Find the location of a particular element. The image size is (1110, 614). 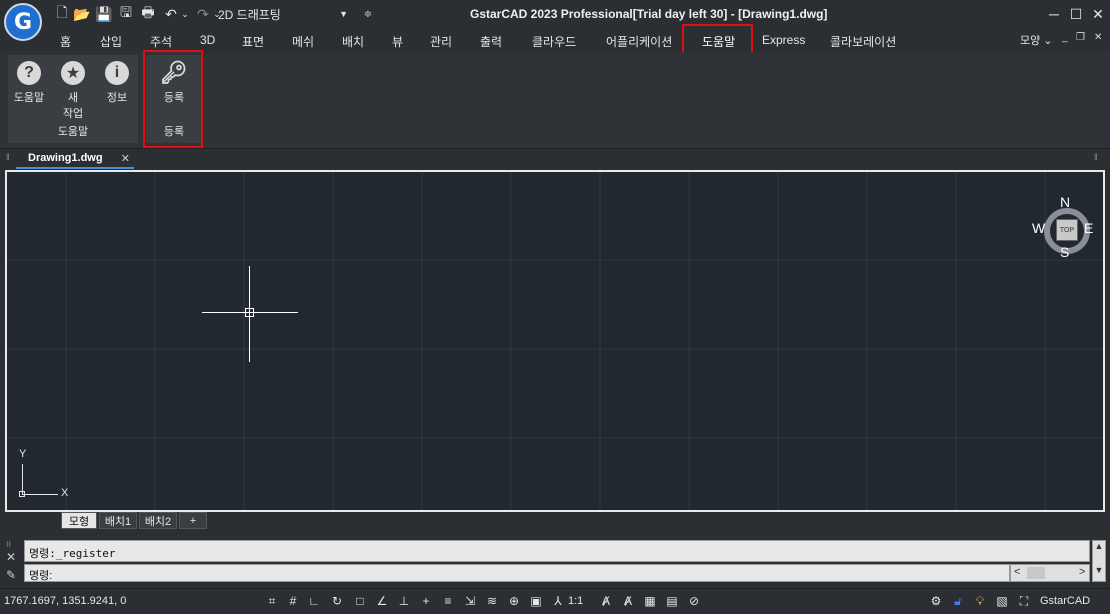

lightbulb-icon: 💡︎ is located at coordinates (980, 601).